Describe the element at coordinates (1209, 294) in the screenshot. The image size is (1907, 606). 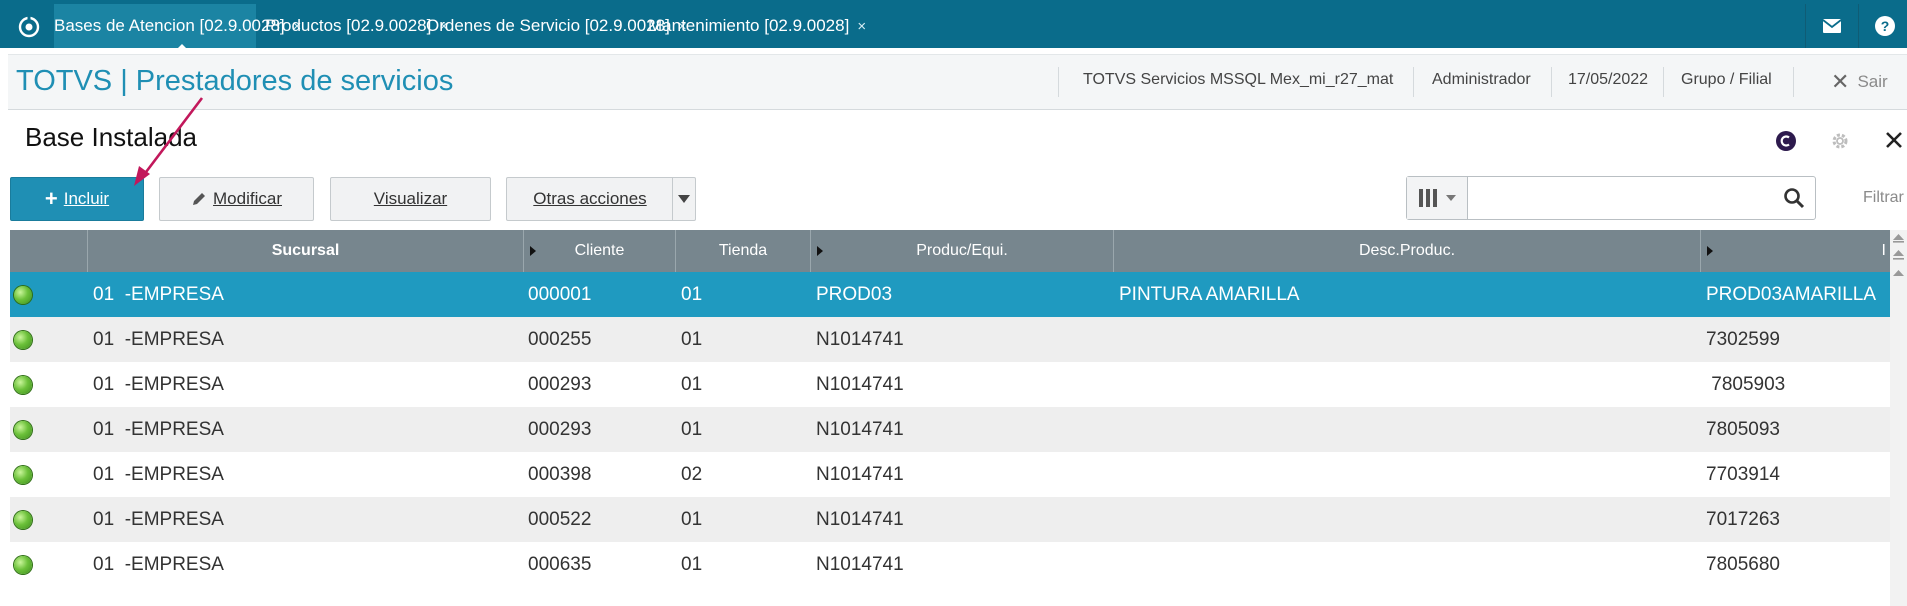
I see `cell-desc-produc: PINTURA AMARILLA` at that location.